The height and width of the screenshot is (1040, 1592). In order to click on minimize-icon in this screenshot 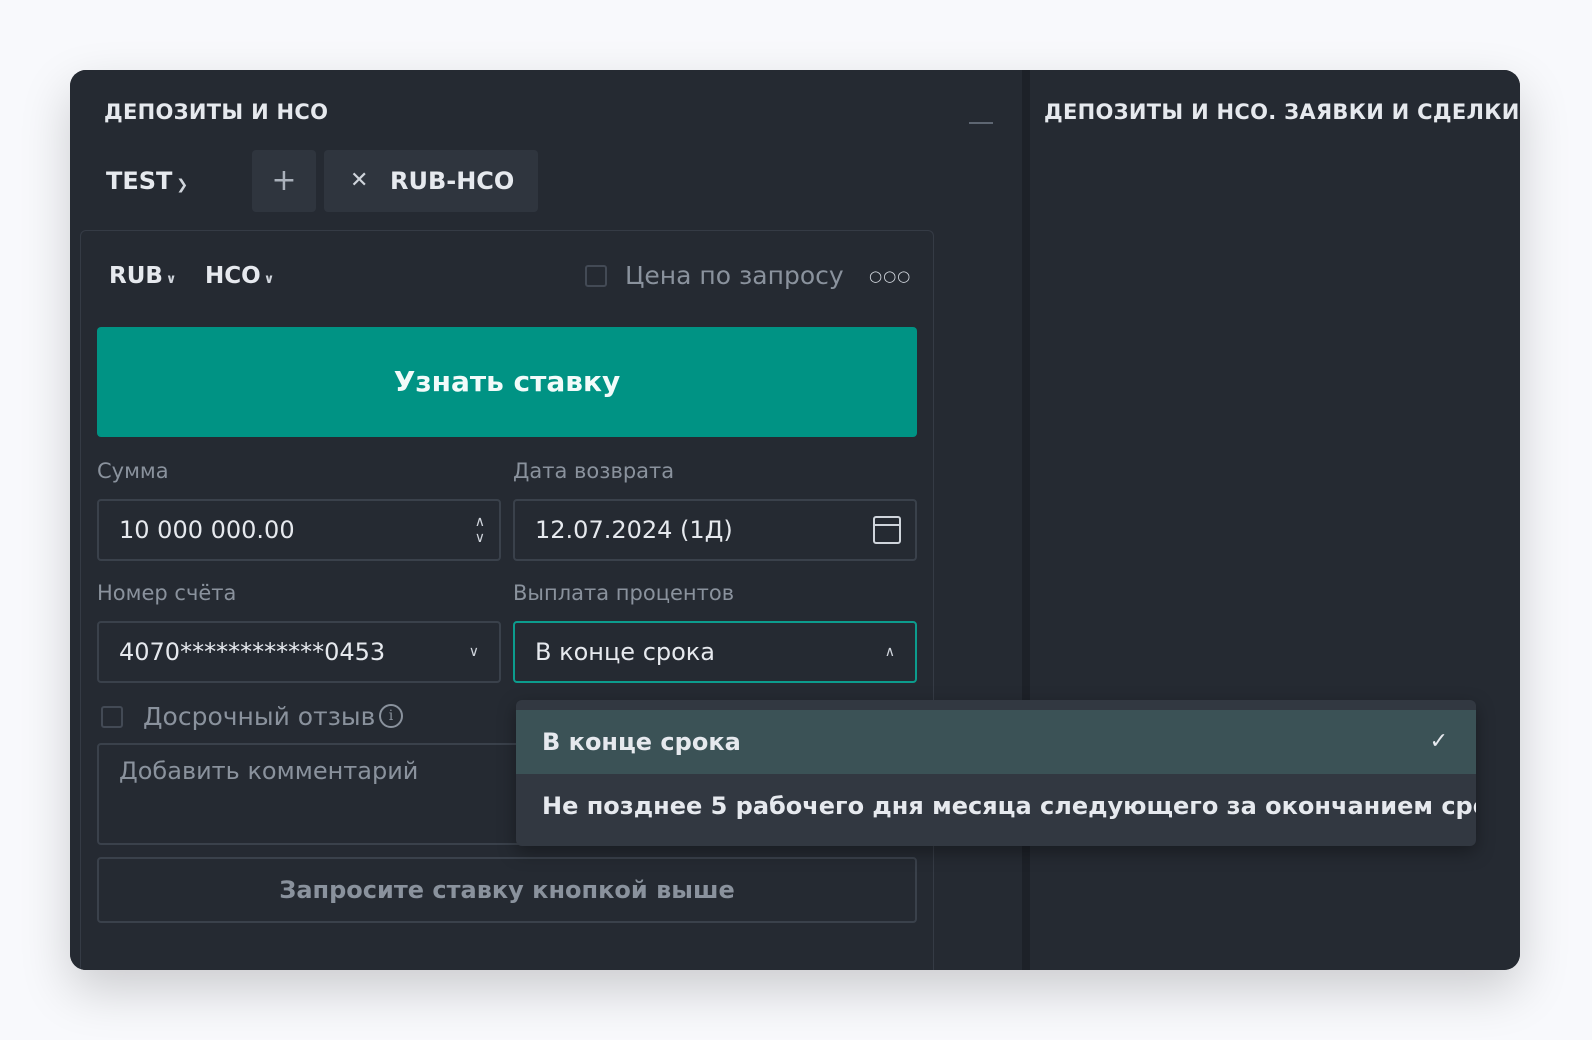, I will do `click(981, 123)`.